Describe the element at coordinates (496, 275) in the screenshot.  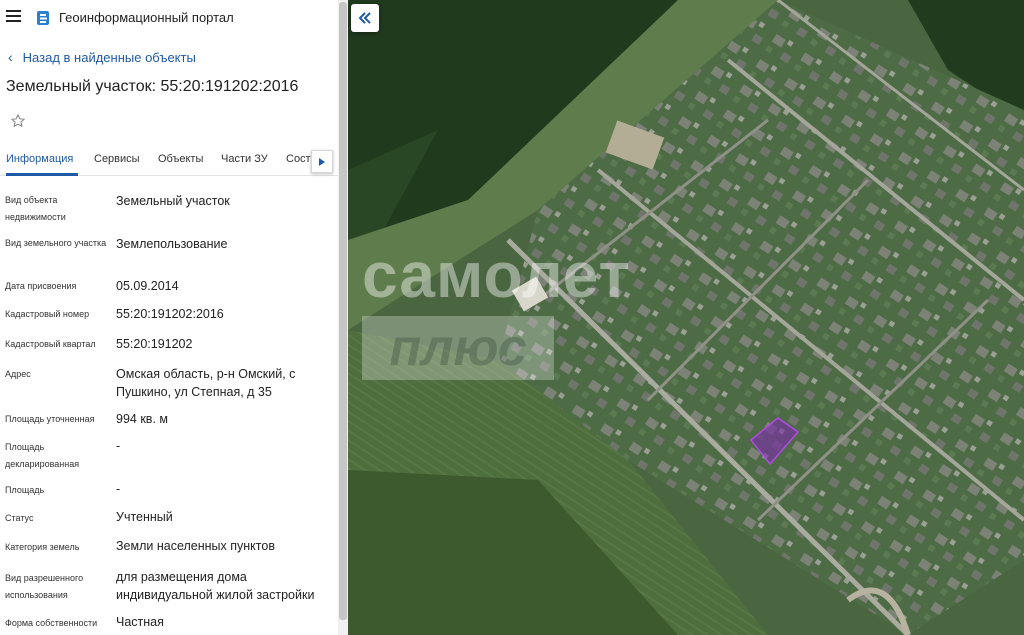
I see `watermark-text: самолет` at that location.